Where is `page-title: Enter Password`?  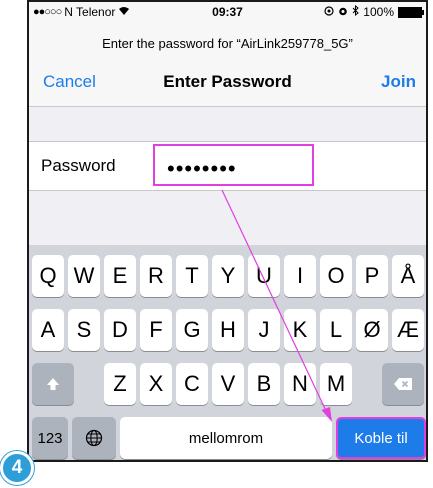
page-title: Enter Password is located at coordinates (227, 81).